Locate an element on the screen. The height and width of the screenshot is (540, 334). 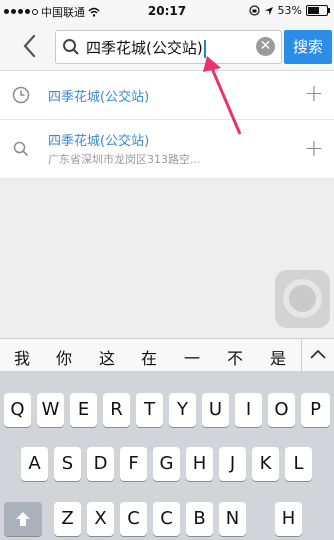
chevron-up-icon is located at coordinates (318, 354).